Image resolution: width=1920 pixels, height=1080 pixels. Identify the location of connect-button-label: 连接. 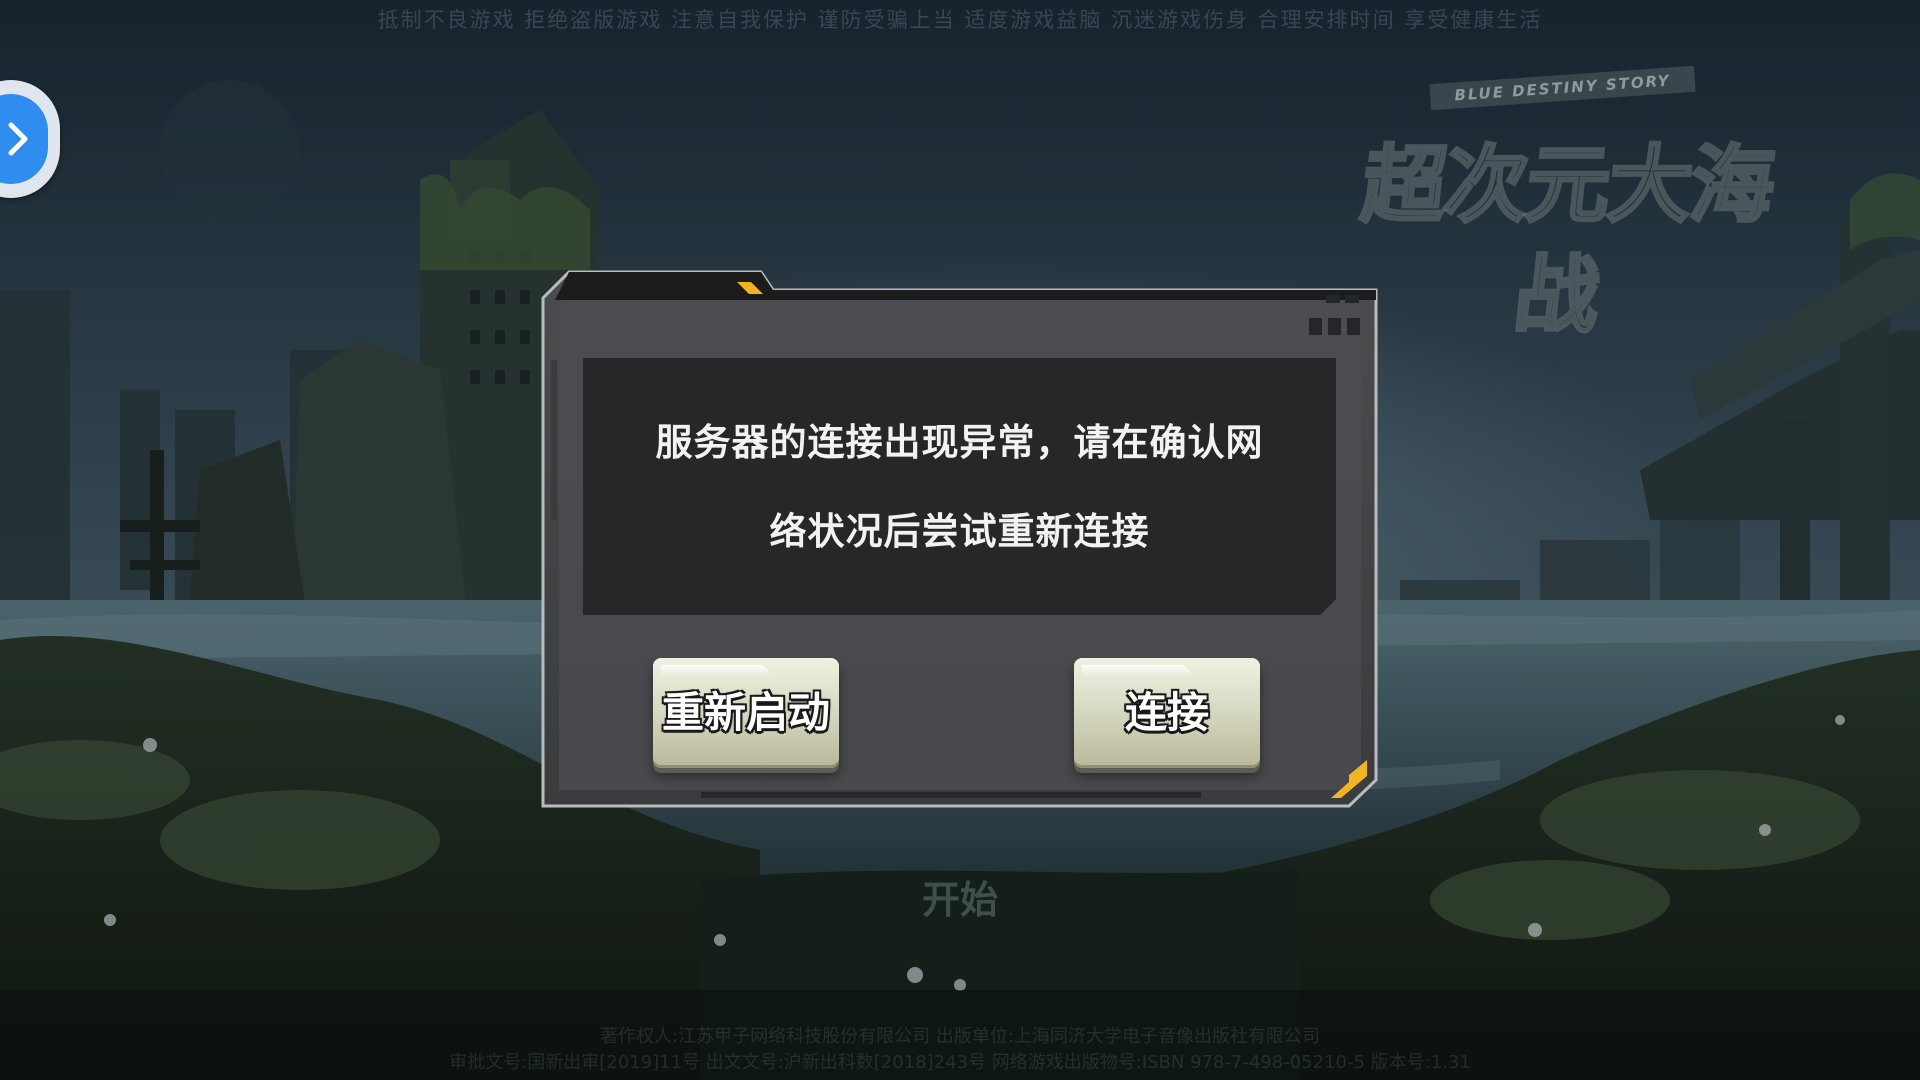
(1166, 712).